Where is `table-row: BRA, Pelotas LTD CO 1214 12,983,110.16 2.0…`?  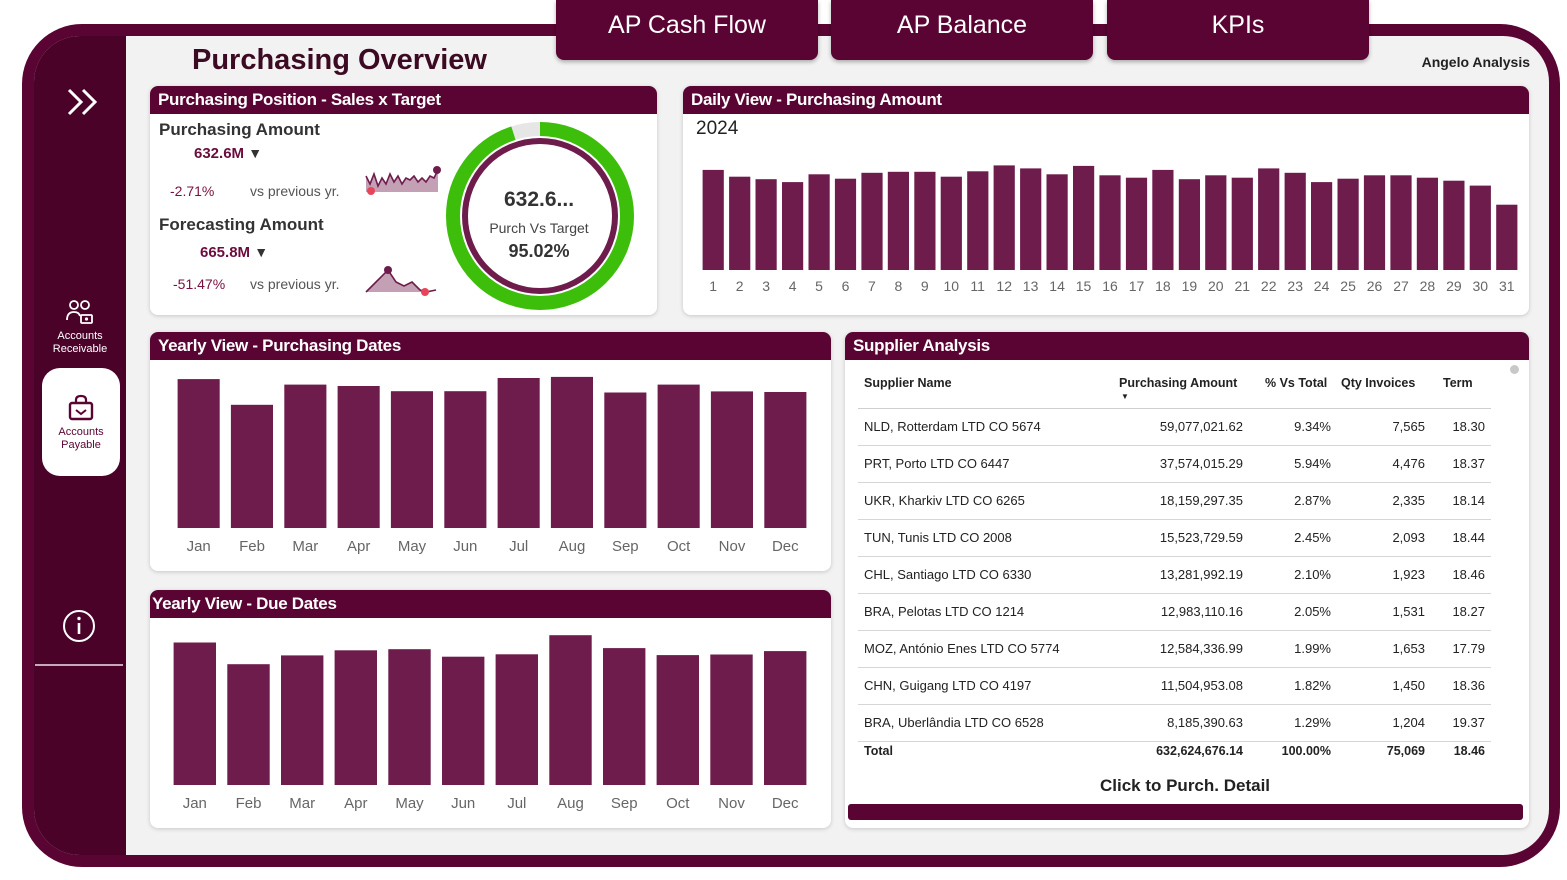 table-row: BRA, Pelotas LTD CO 1214 12,983,110.16 2.0… is located at coordinates (1174, 612).